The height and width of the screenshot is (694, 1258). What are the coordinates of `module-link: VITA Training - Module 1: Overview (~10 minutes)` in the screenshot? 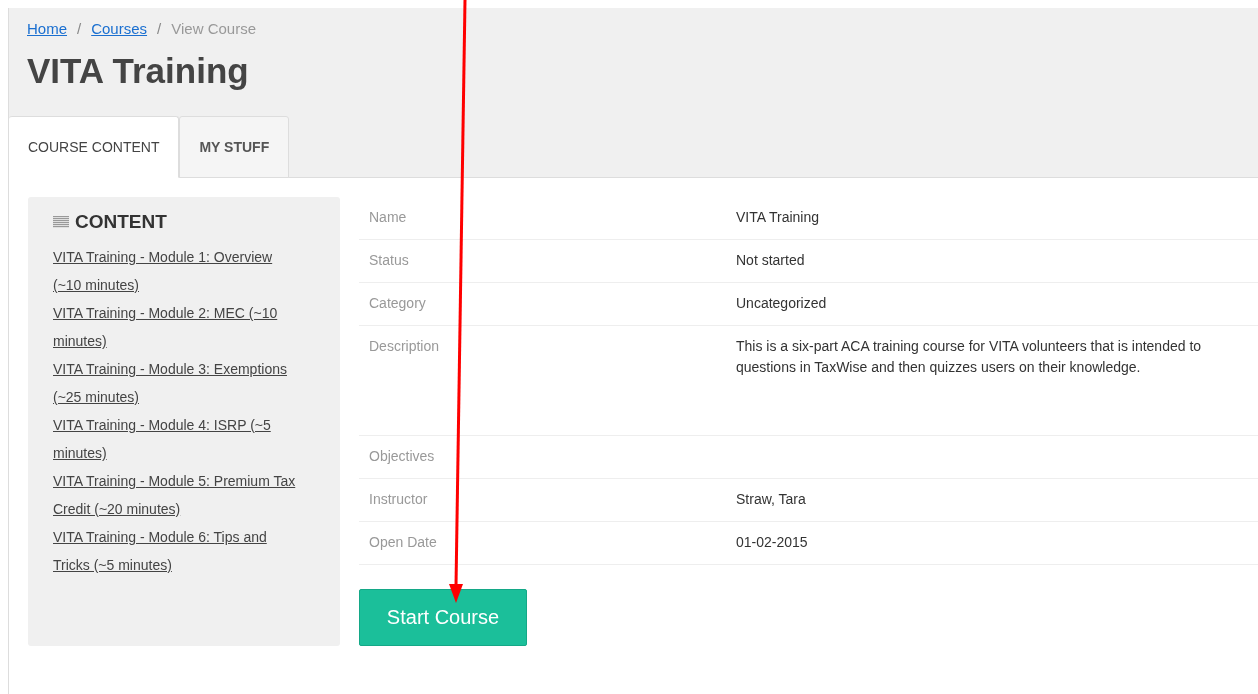 It's located at (184, 271).